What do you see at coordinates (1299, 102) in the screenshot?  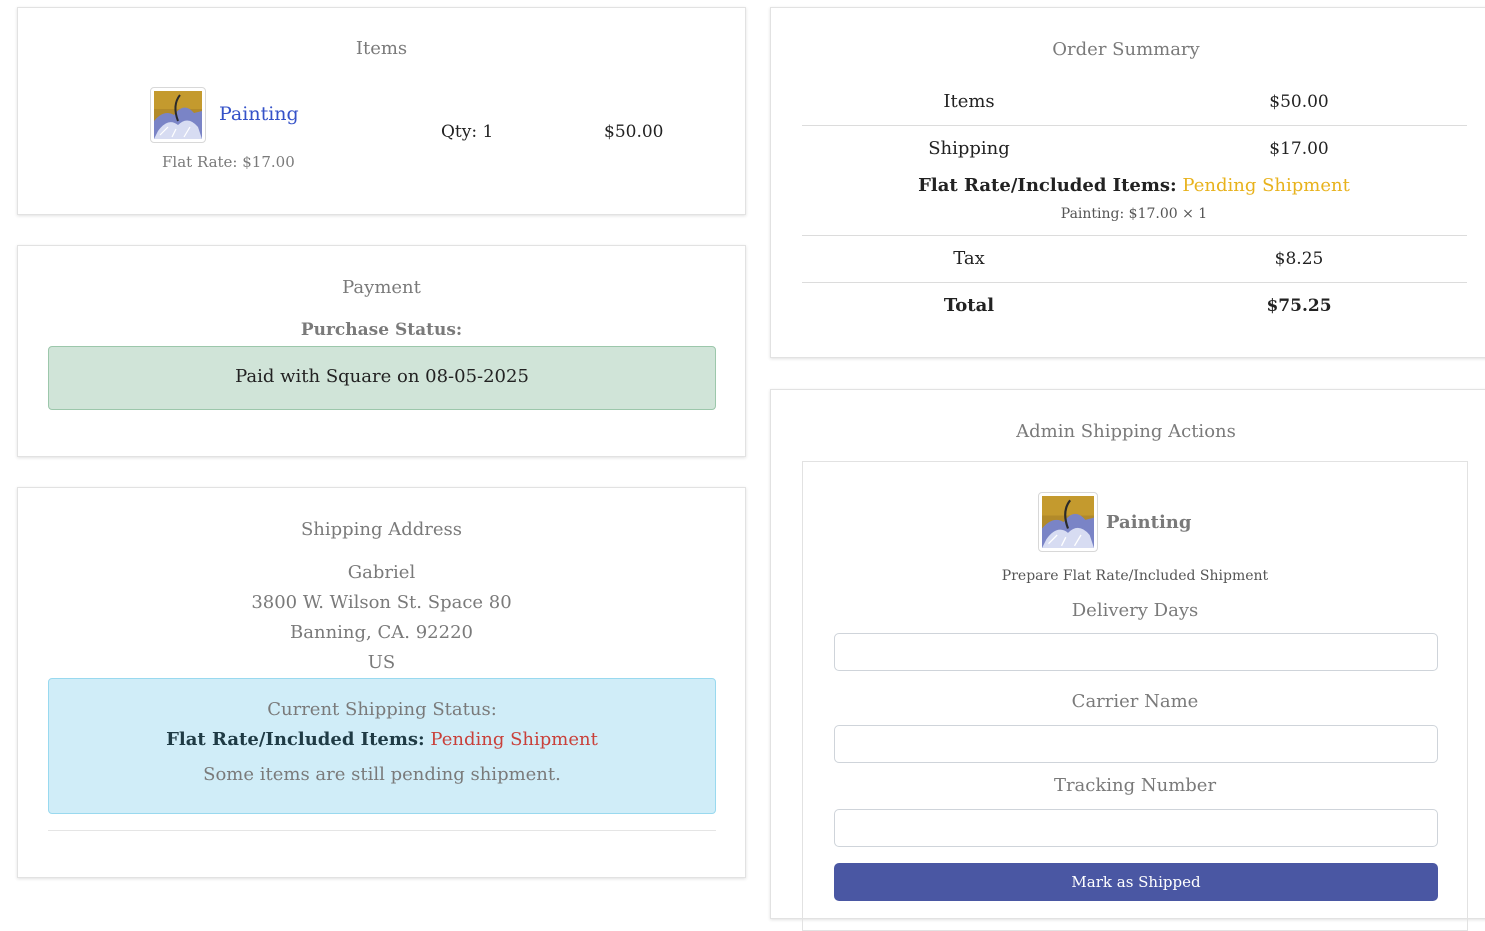 I see `summary-items-value: $50.00` at bounding box center [1299, 102].